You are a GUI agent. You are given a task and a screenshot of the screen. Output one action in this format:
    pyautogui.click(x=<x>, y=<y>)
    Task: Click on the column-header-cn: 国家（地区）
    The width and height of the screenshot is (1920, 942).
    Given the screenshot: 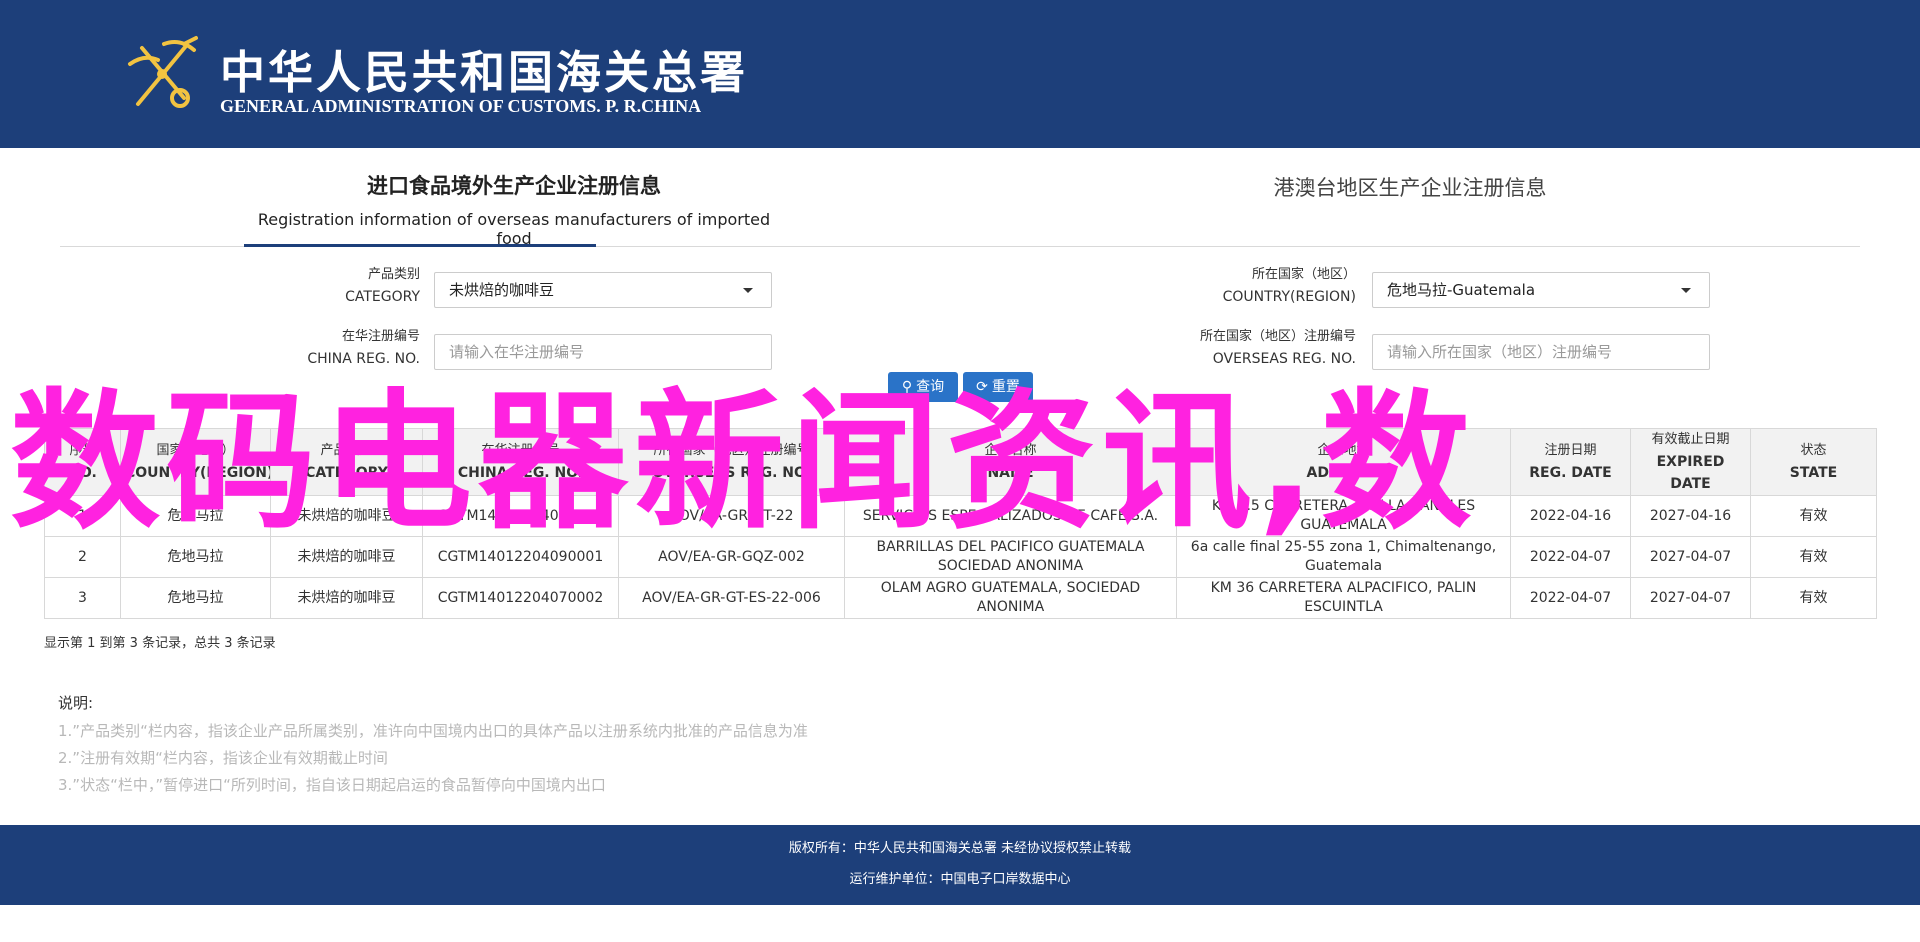 What is the action you would take?
    pyautogui.click(x=195, y=450)
    